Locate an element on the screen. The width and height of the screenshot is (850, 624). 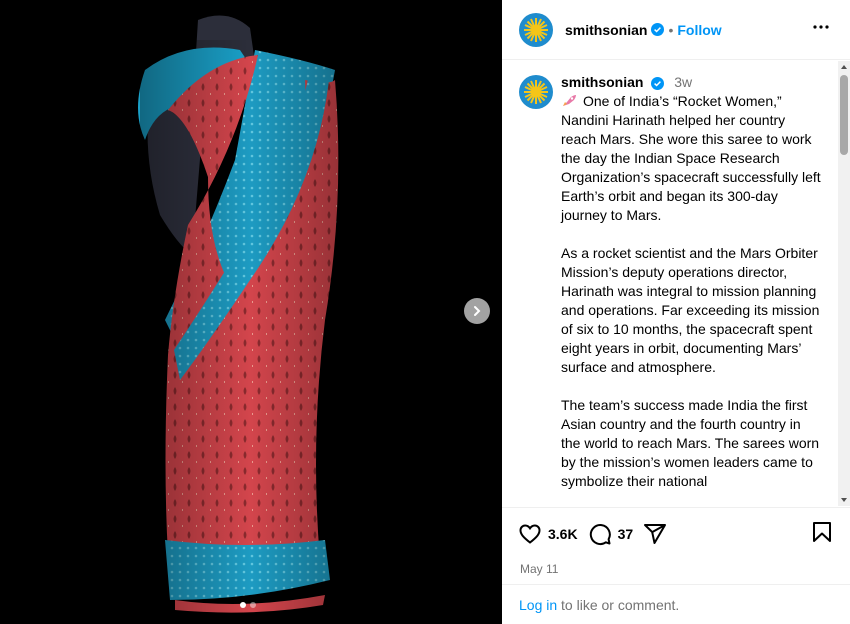
likes-count: 3.6K is located at coordinates (563, 534).